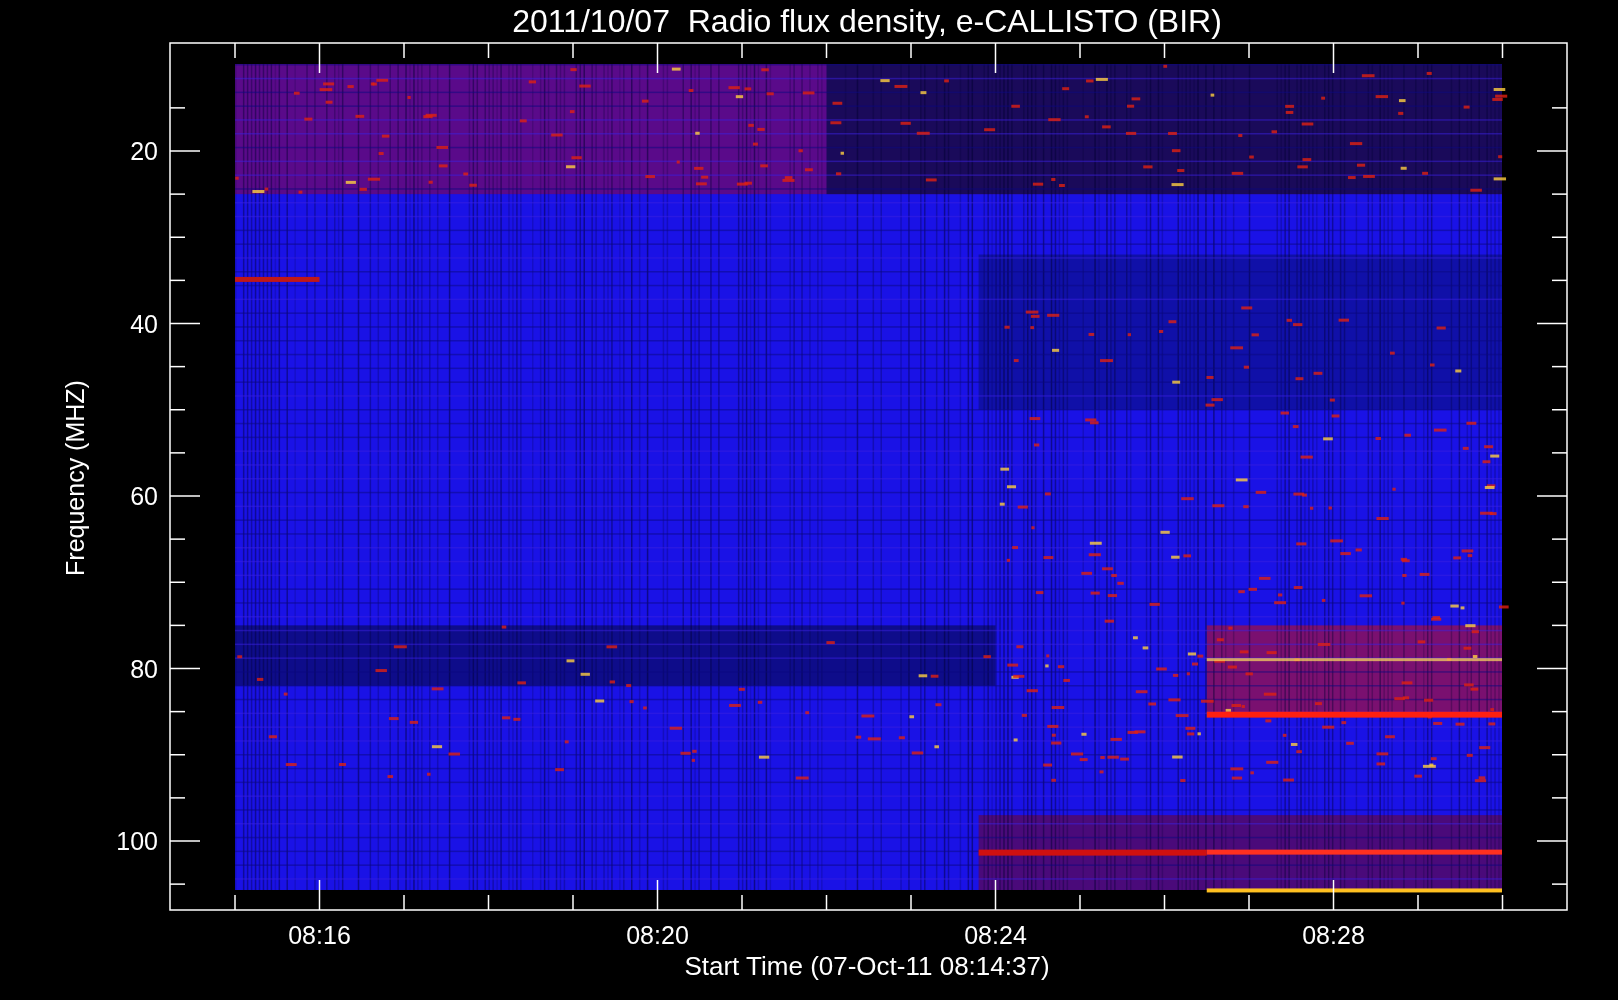  Describe the element at coordinates (75, 478) in the screenshot. I see `y-axis-label: Frequency (MHZ)` at that location.